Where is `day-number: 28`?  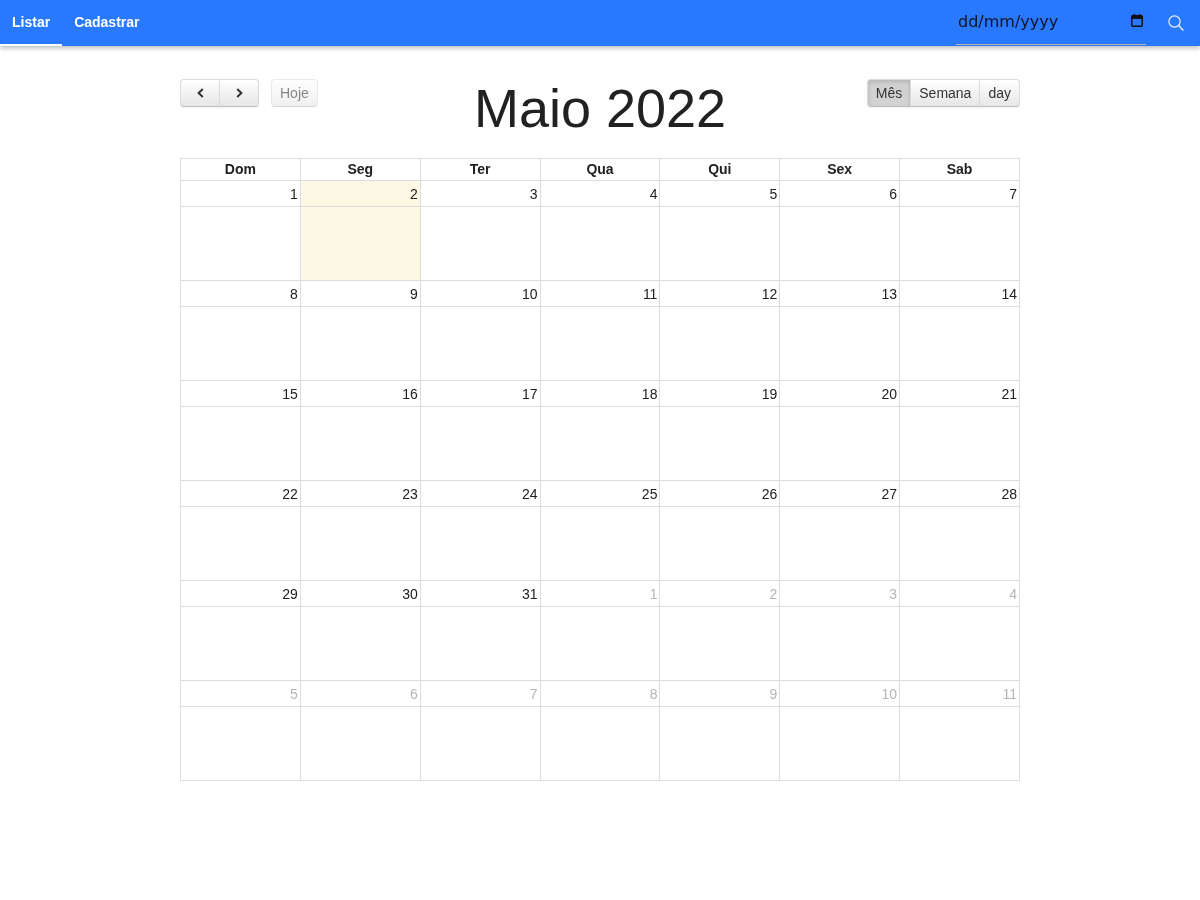 day-number: 28 is located at coordinates (1009, 493).